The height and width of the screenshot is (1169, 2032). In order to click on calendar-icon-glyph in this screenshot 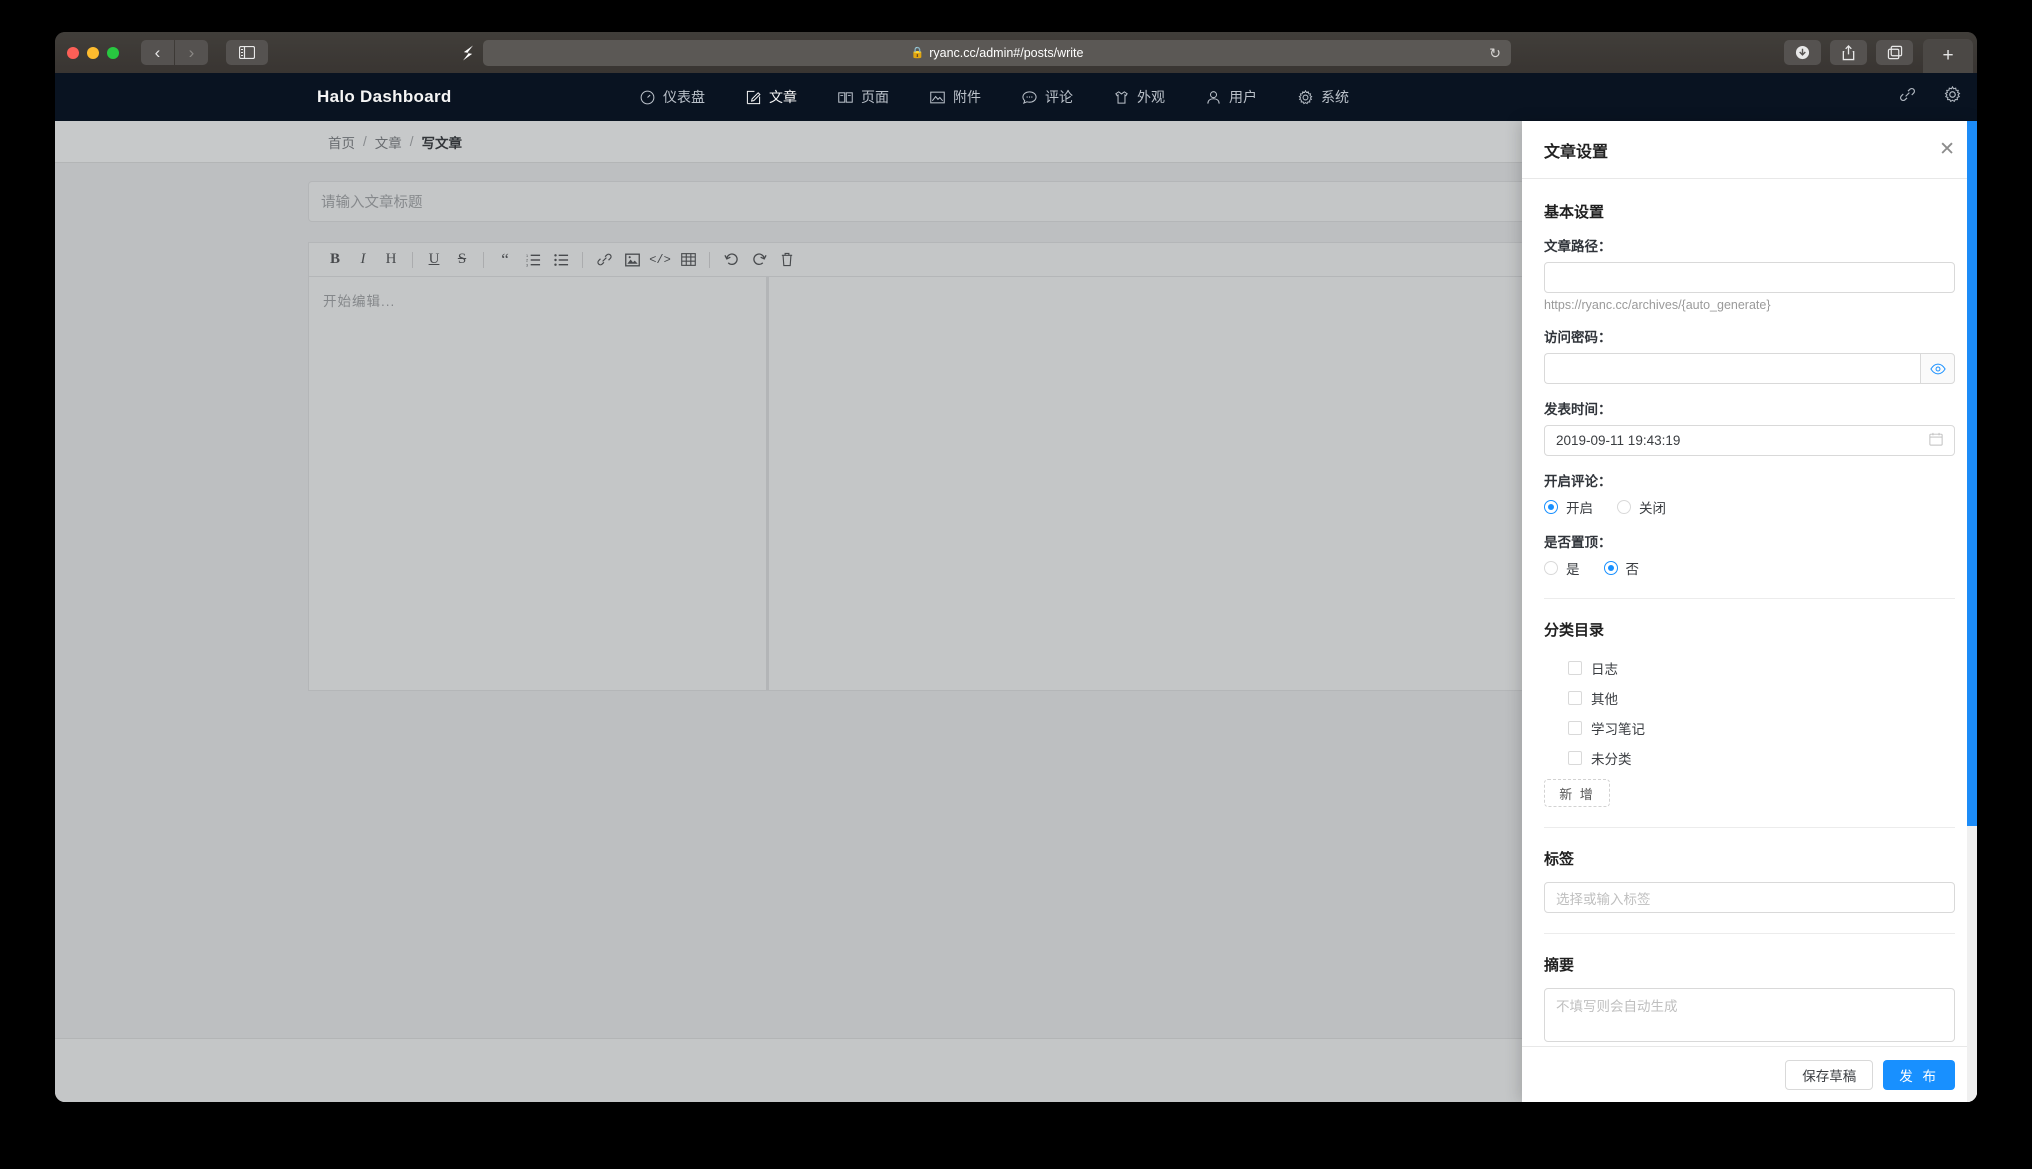, I will do `click(1936, 439)`.